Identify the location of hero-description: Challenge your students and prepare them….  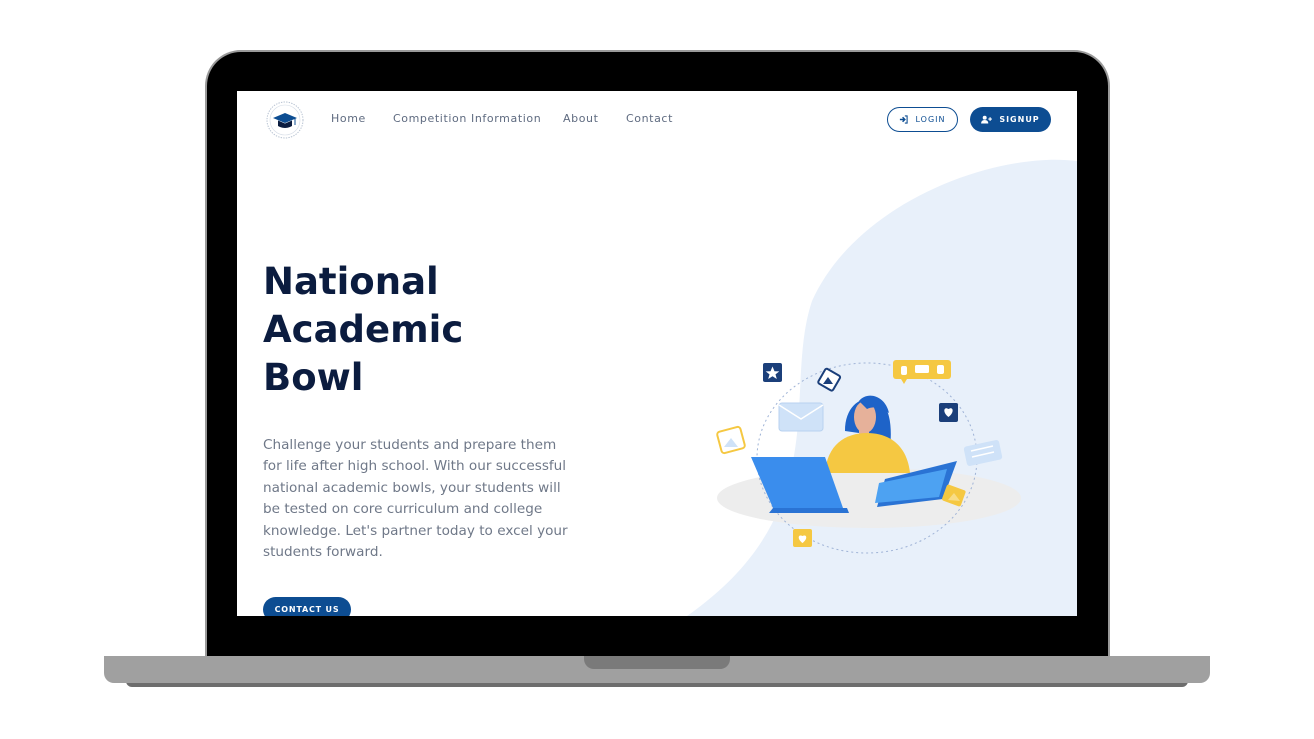
(423, 499).